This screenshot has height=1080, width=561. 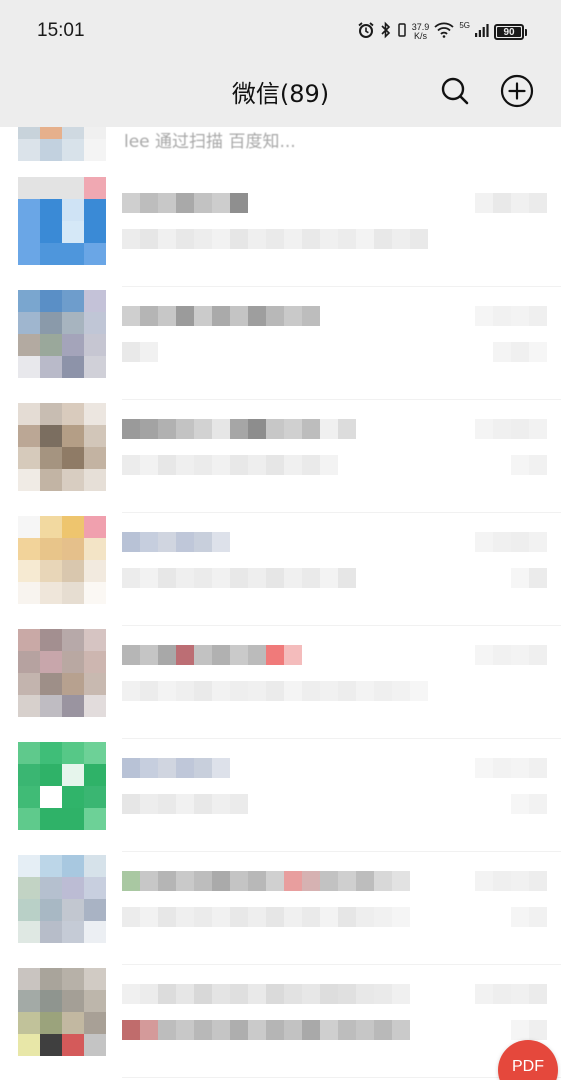 I want to click on net-speed: 37.9 K/s, so click(x=421, y=32).